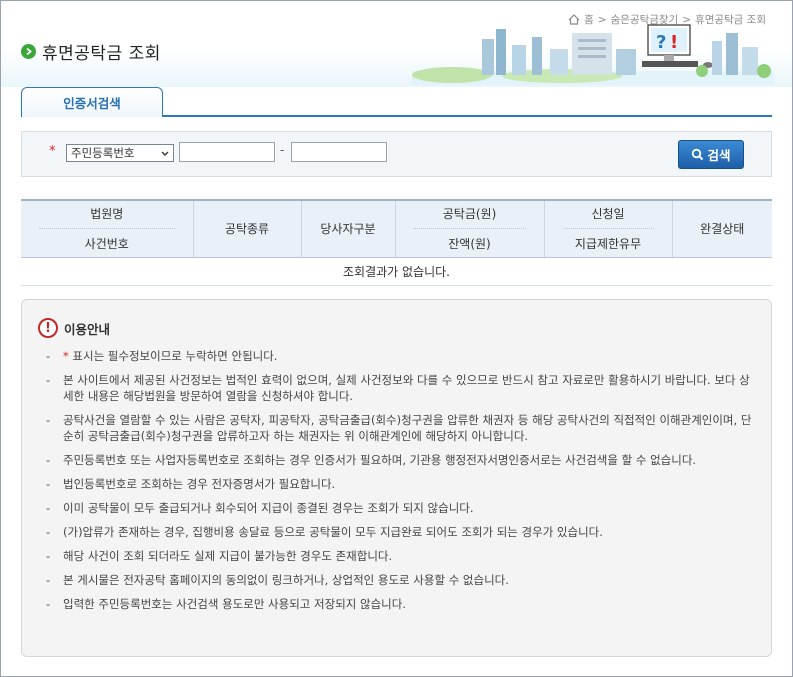  What do you see at coordinates (52, 151) in the screenshot?
I see `required-mark: *` at bounding box center [52, 151].